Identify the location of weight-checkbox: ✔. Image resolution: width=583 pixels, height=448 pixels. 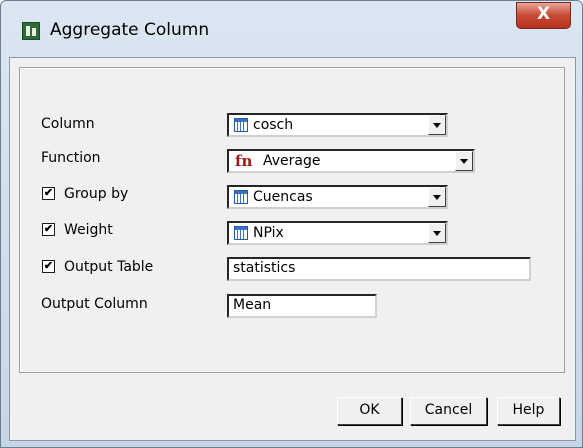
(48, 229).